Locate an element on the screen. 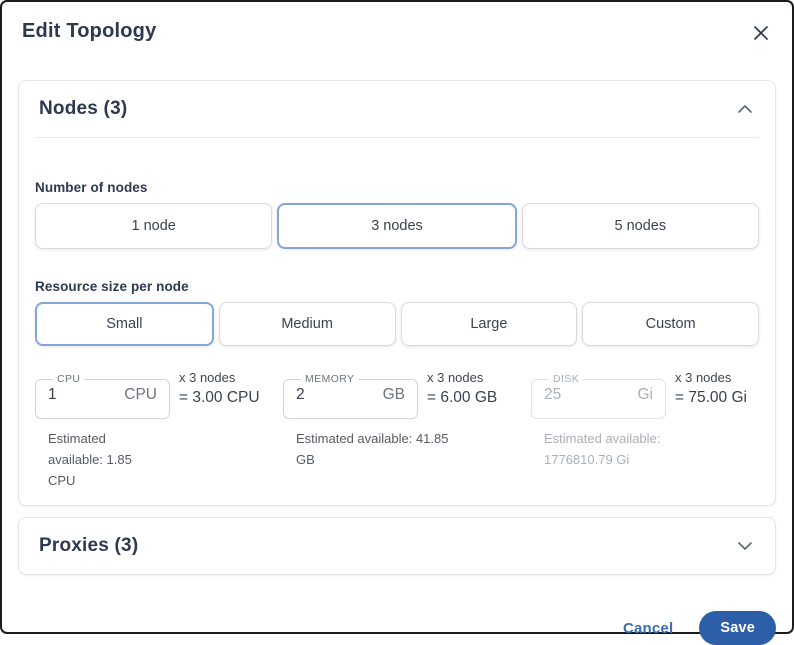  save-button: Save is located at coordinates (737, 628).